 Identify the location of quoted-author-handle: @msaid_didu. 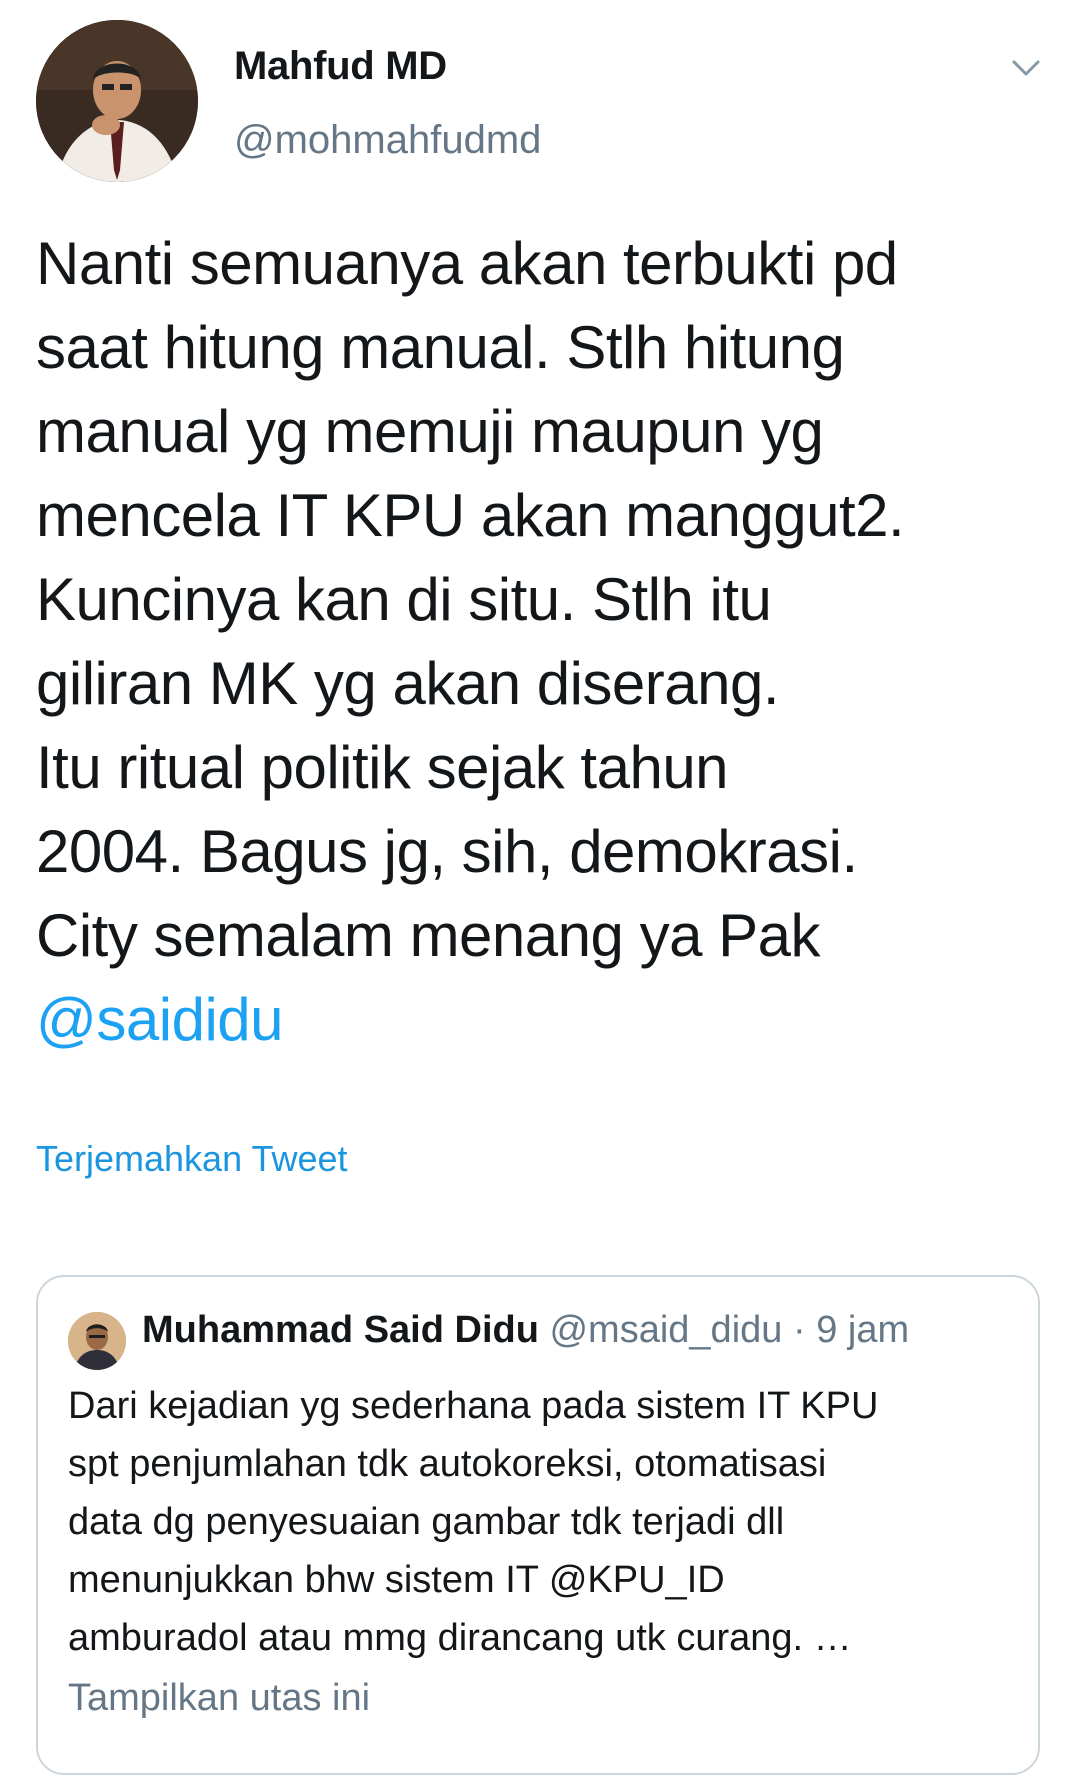
(665, 1330).